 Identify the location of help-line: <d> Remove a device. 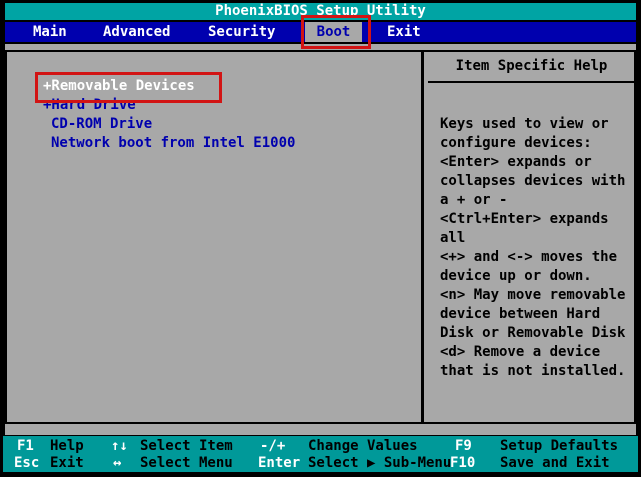
(520, 352).